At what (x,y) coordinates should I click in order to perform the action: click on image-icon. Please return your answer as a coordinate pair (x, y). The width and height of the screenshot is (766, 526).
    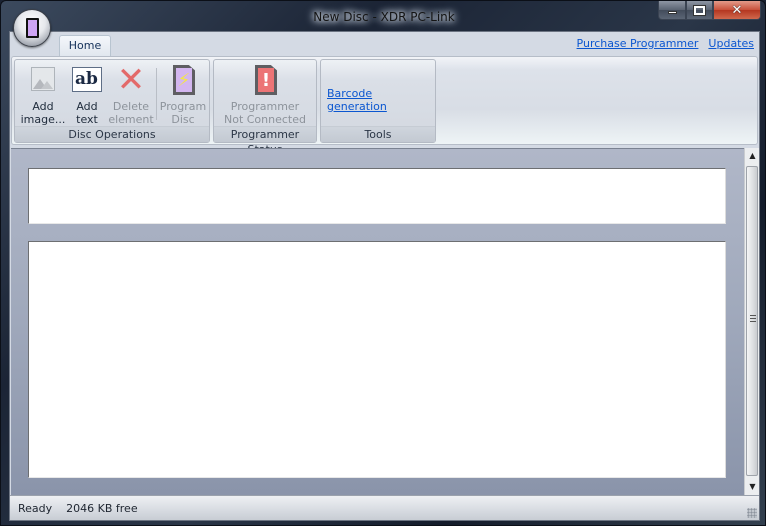
    Looking at the image, I should click on (43, 80).